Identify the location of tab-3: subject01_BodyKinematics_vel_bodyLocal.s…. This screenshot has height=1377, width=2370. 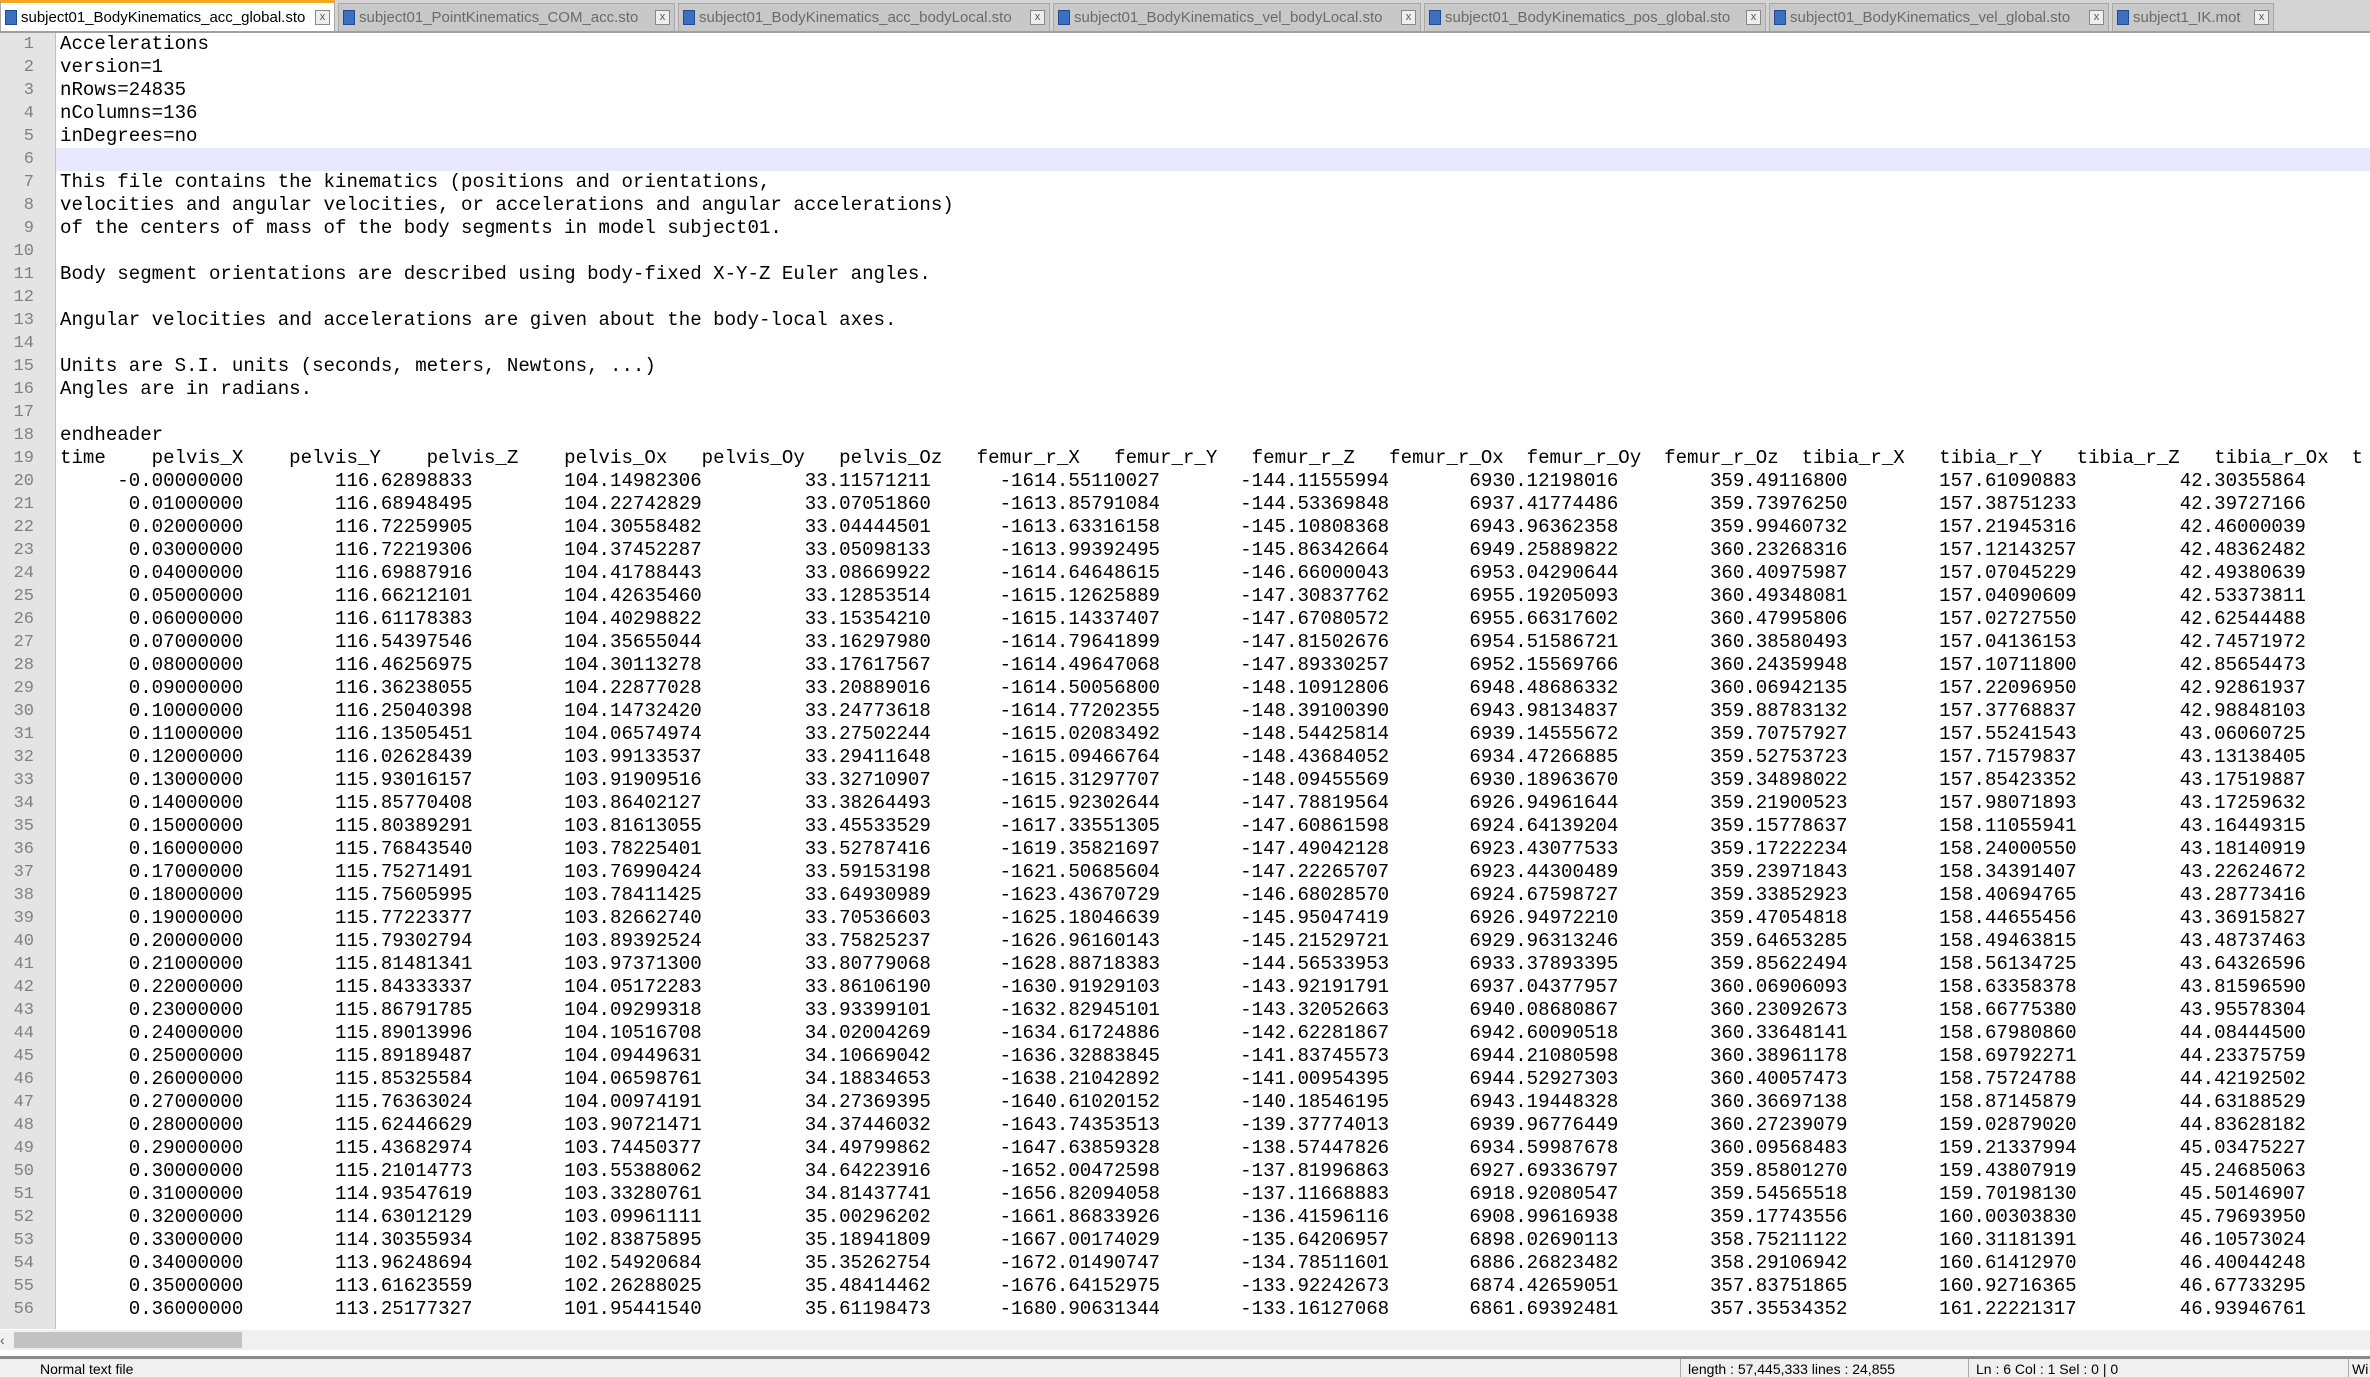
(1237, 17).